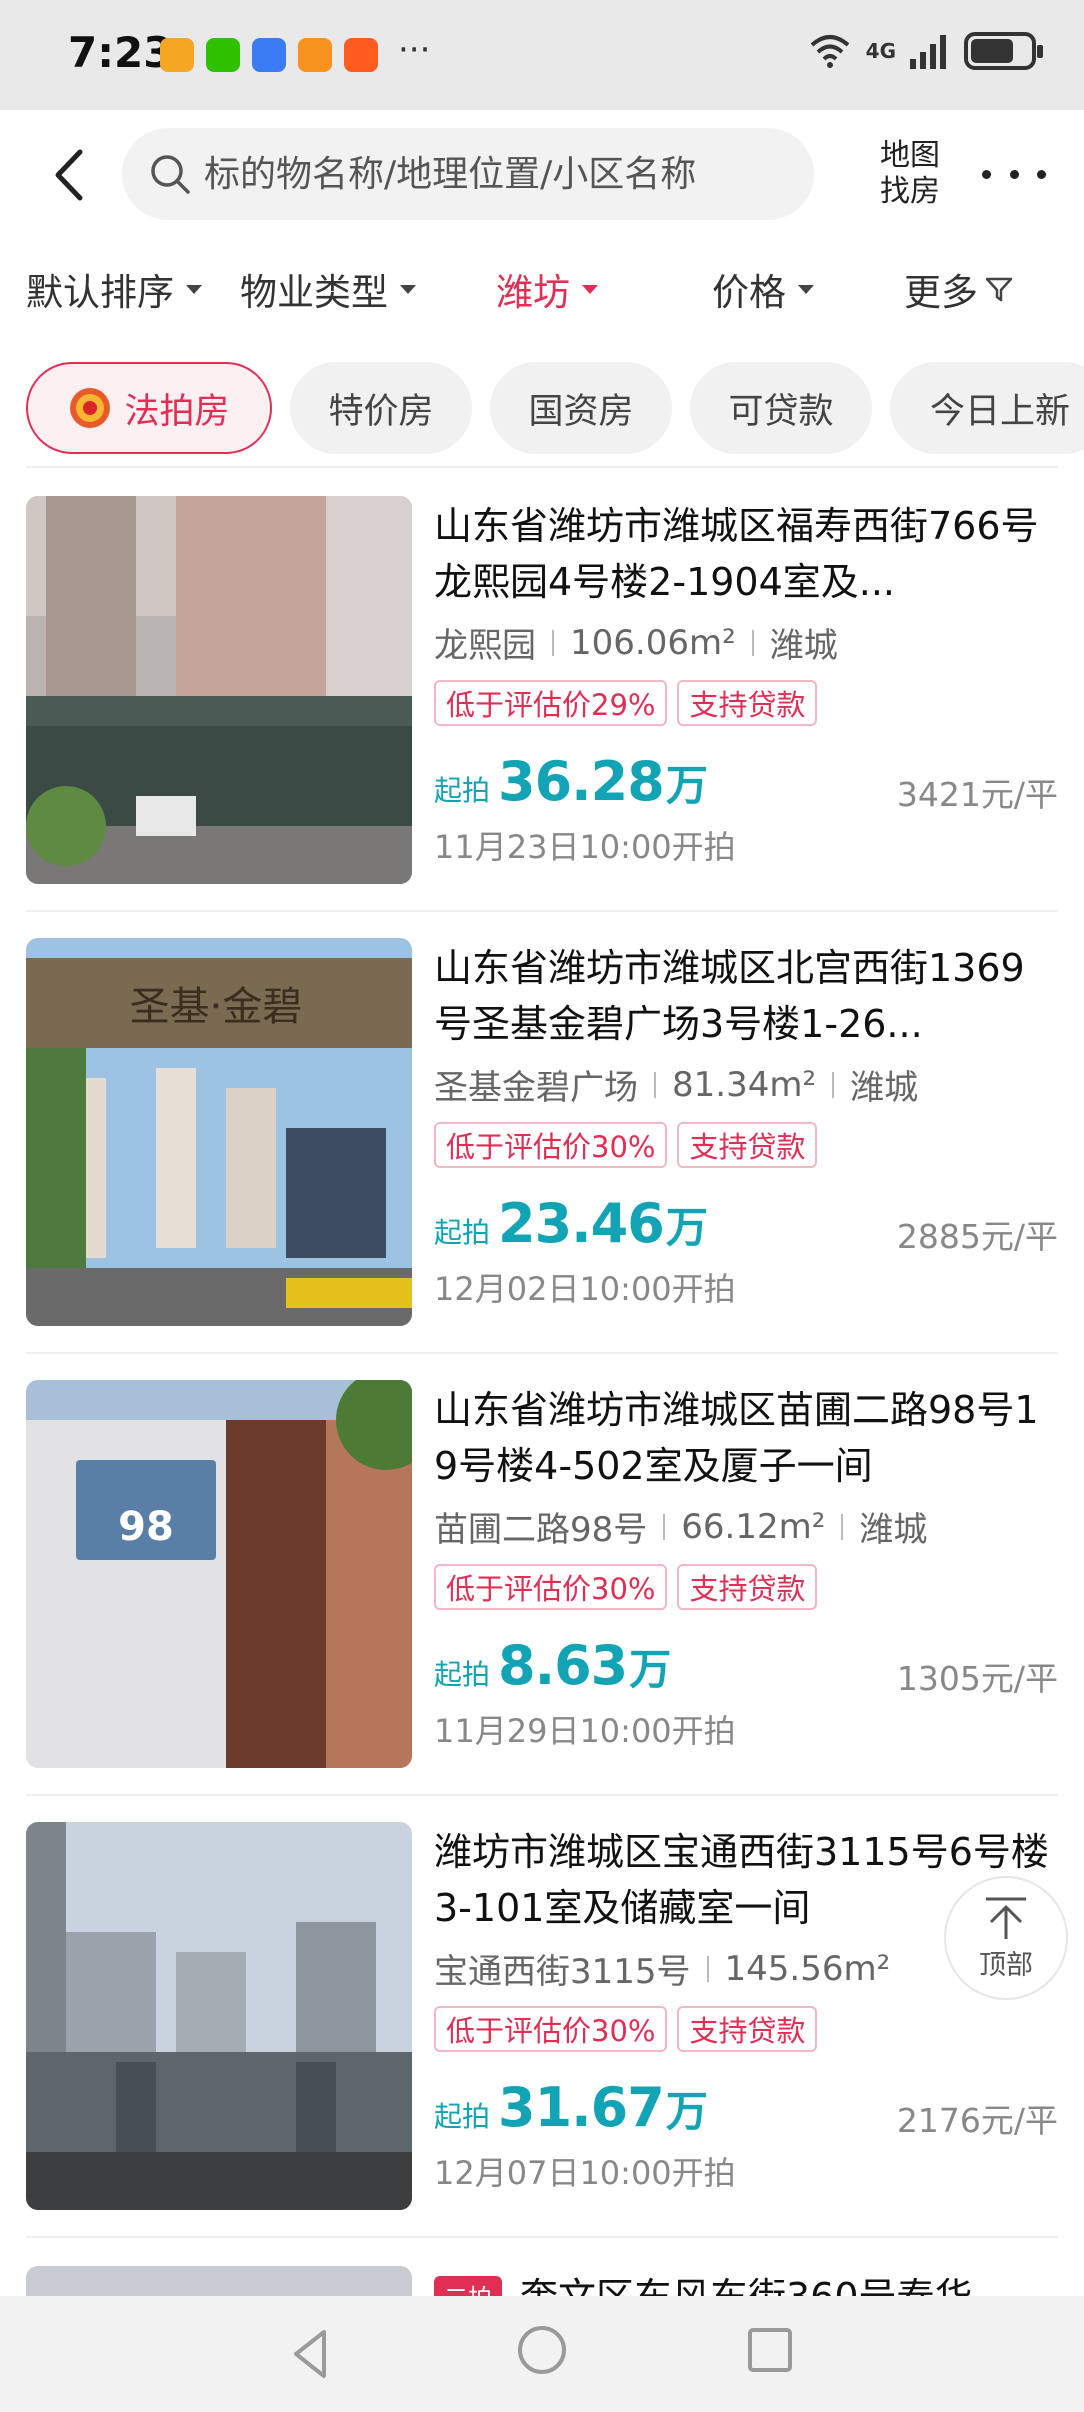 Image resolution: width=1084 pixels, height=2412 pixels. What do you see at coordinates (536, 1088) in the screenshot?
I see `listing-community: 圣基金碧广场` at bounding box center [536, 1088].